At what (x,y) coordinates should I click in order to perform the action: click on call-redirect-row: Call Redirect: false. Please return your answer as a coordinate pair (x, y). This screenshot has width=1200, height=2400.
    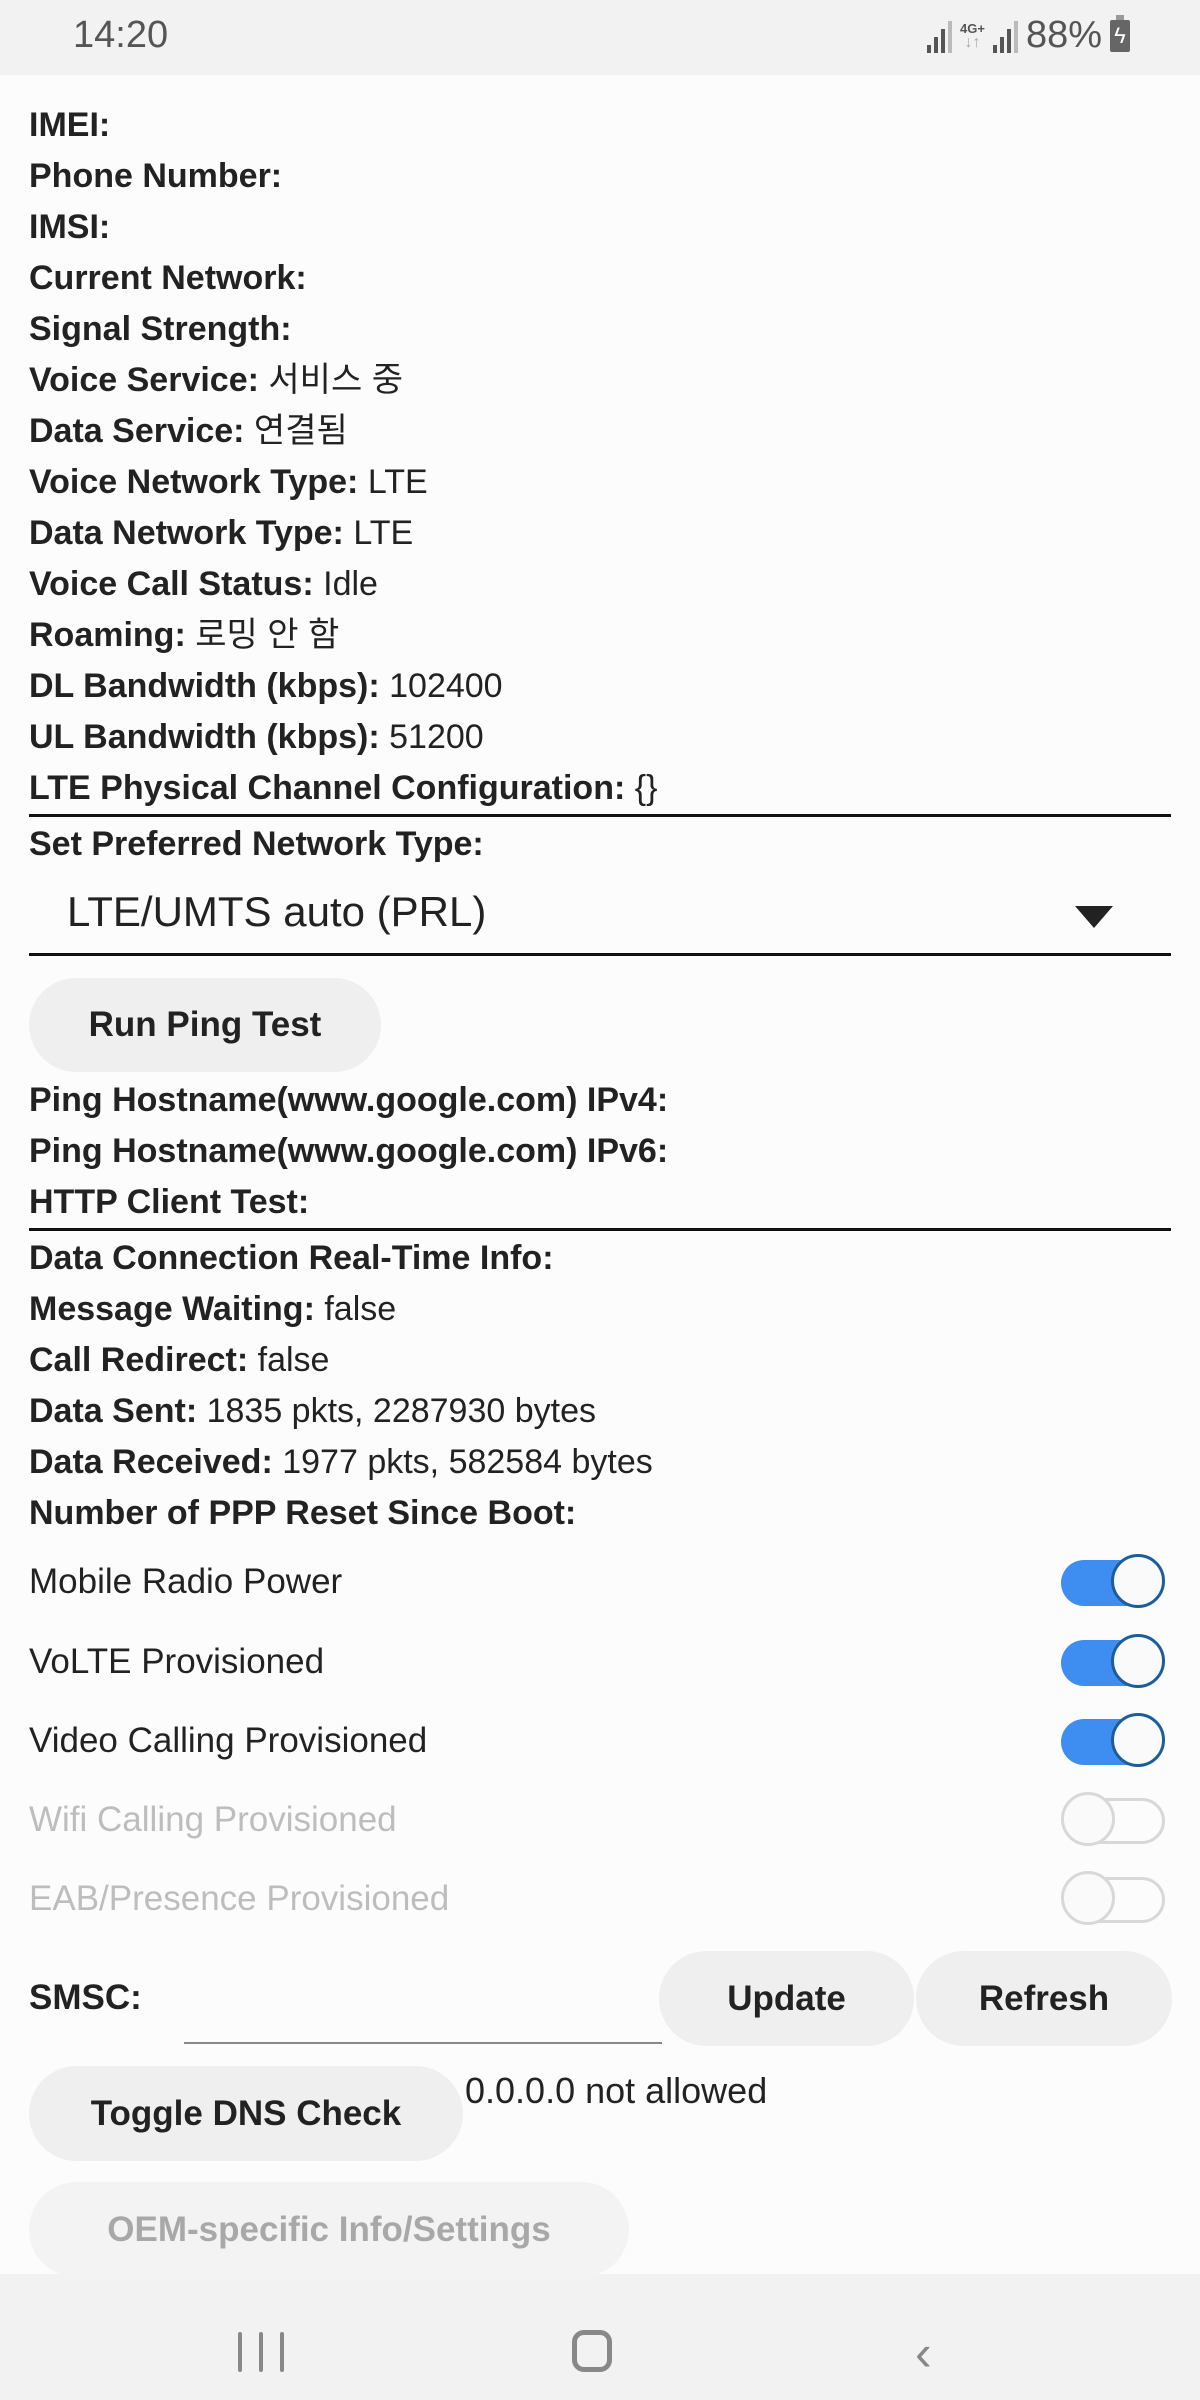
    Looking at the image, I should click on (600, 1360).